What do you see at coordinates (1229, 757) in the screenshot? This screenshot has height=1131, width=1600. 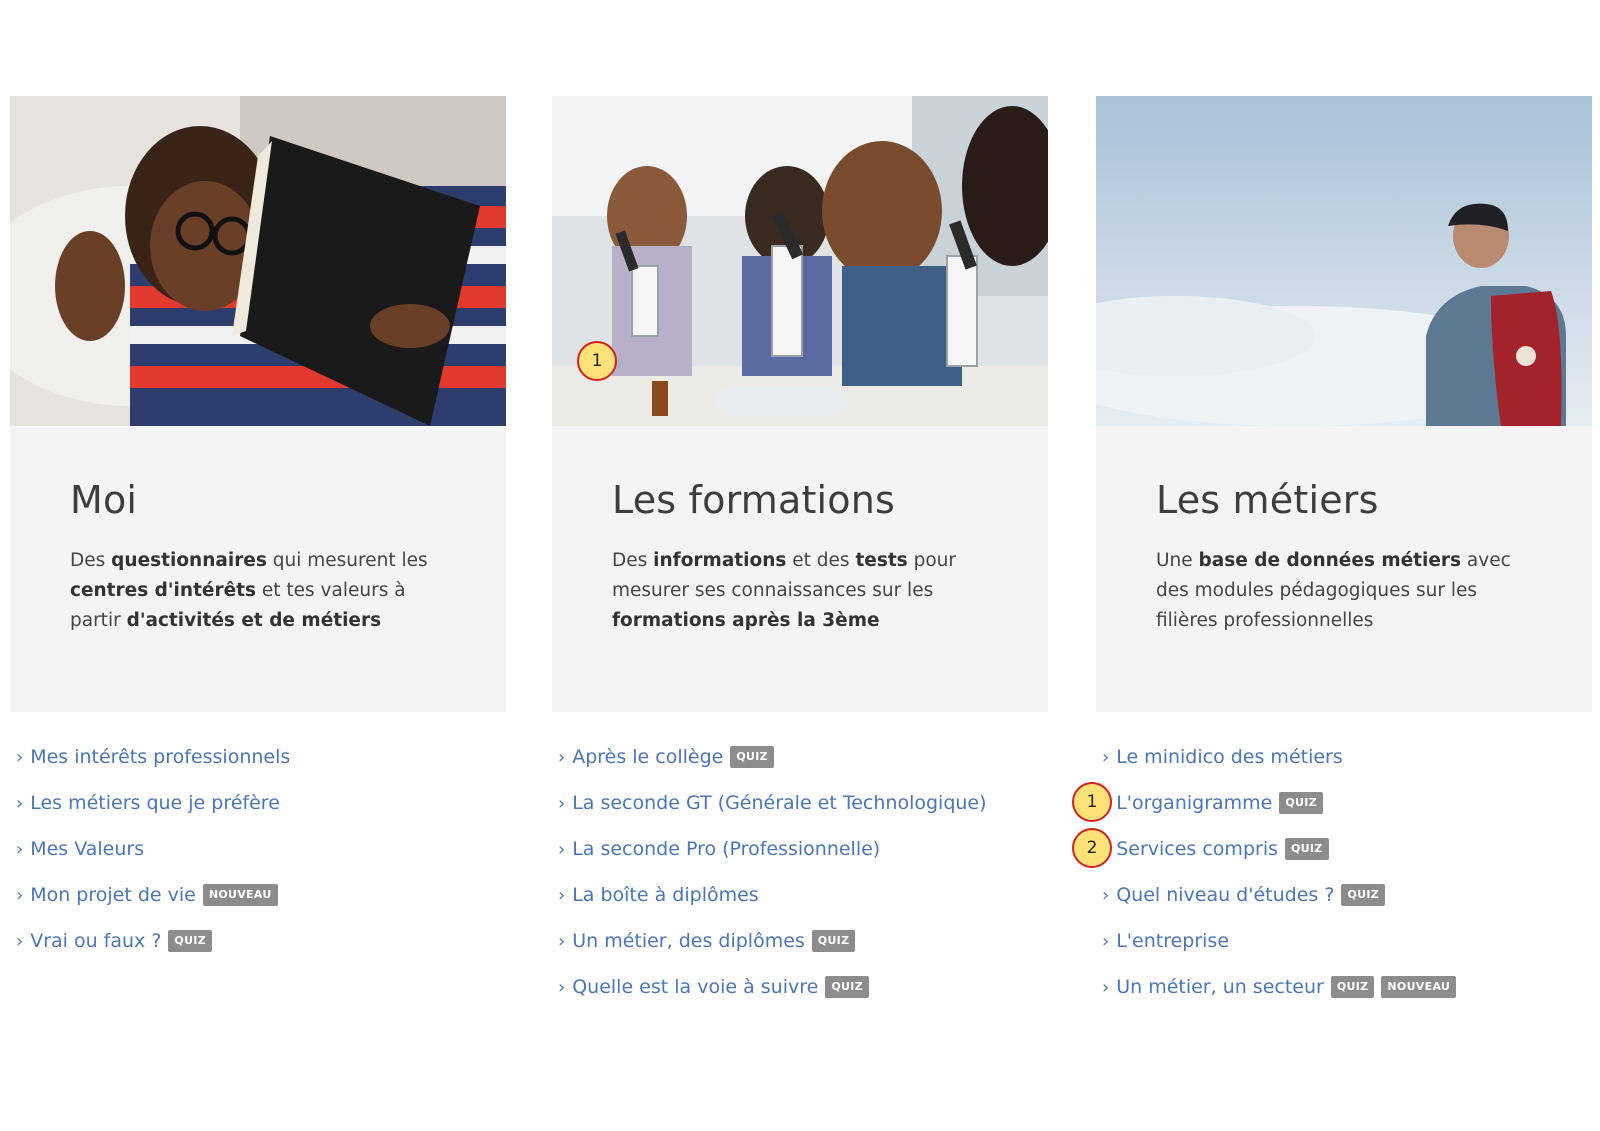 I see `link-label: Le minidico des métiers` at bounding box center [1229, 757].